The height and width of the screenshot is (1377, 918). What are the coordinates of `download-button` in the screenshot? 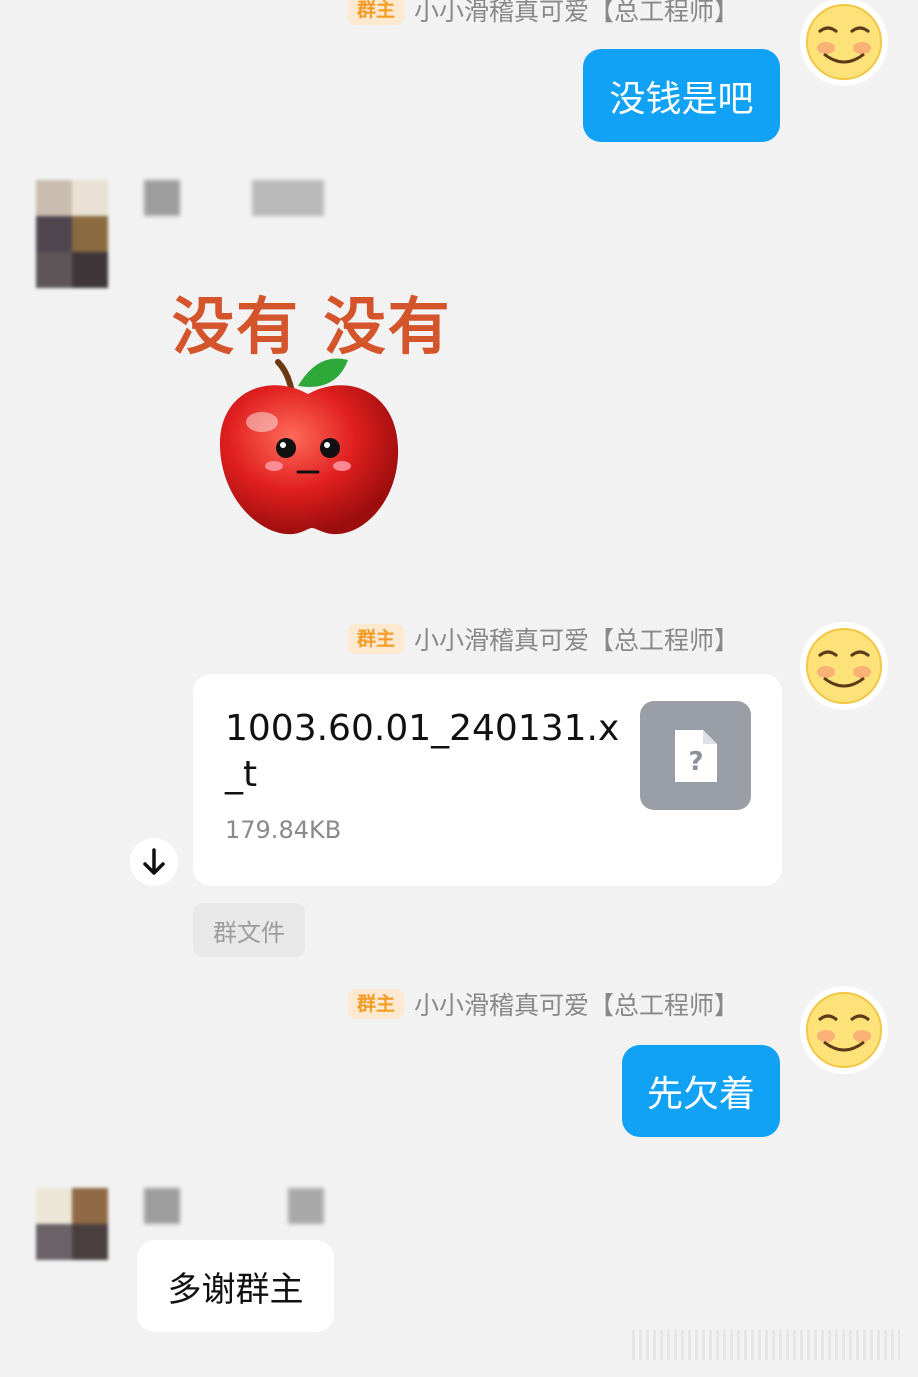 It's located at (154, 862).